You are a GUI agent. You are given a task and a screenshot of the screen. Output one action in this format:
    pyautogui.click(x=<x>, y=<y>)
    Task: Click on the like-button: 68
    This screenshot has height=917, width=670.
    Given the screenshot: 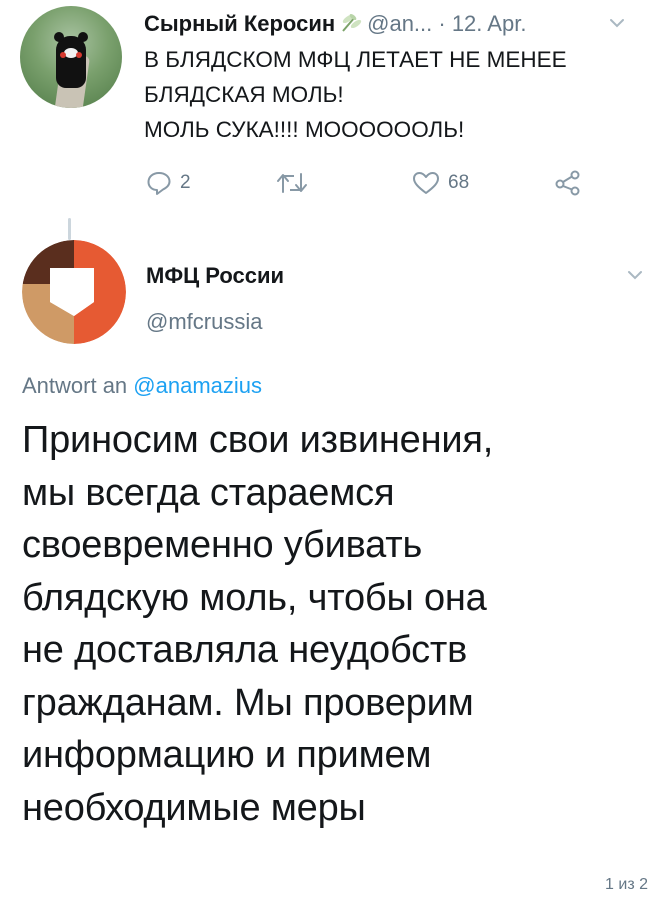 What is the action you would take?
    pyautogui.click(x=440, y=183)
    